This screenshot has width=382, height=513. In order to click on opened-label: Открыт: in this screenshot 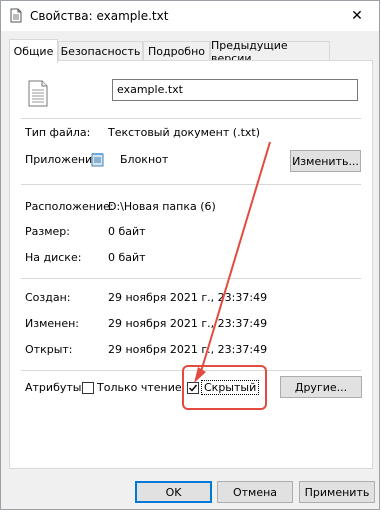, I will do `click(49, 349)`.